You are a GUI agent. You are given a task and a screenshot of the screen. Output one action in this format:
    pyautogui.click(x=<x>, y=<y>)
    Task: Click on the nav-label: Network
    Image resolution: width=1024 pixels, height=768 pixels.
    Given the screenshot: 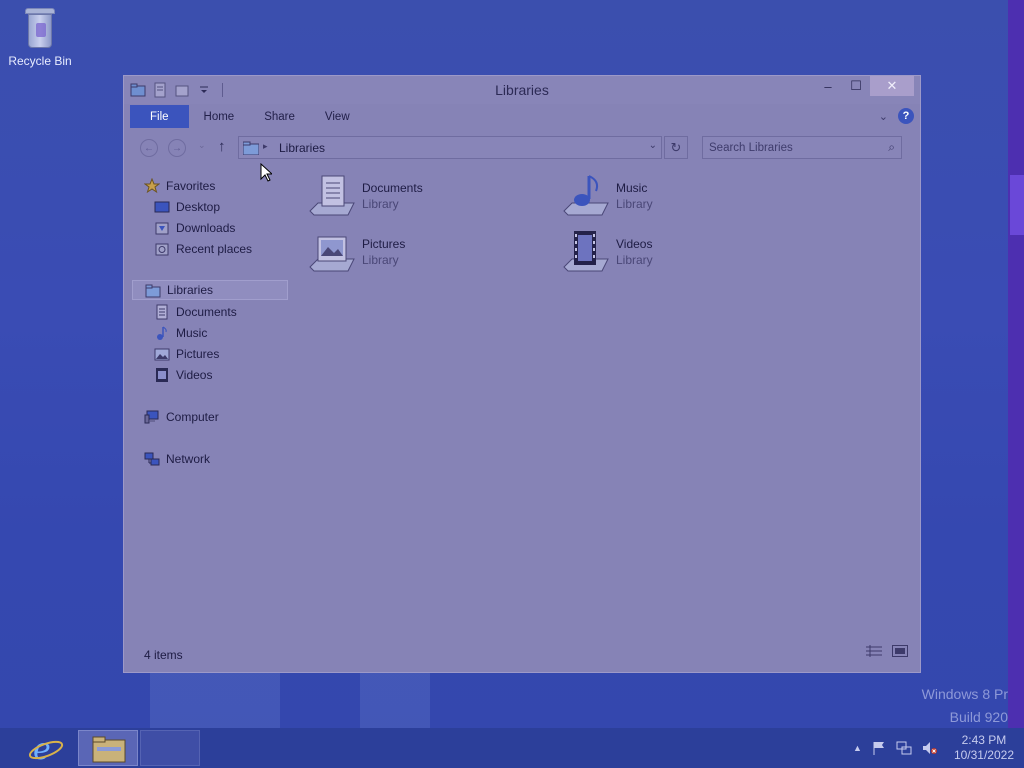 What is the action you would take?
    pyautogui.click(x=188, y=459)
    